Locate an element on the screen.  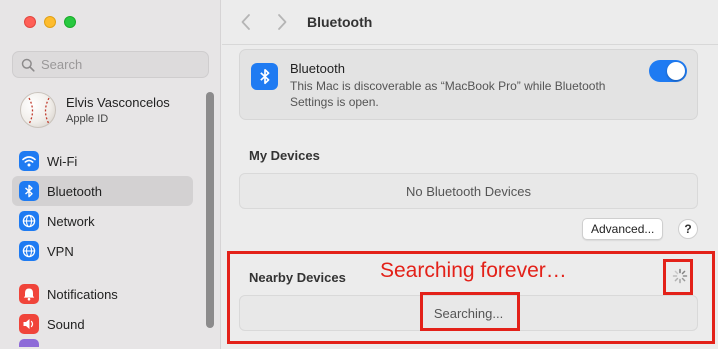
bell-icon is located at coordinates (29, 294).